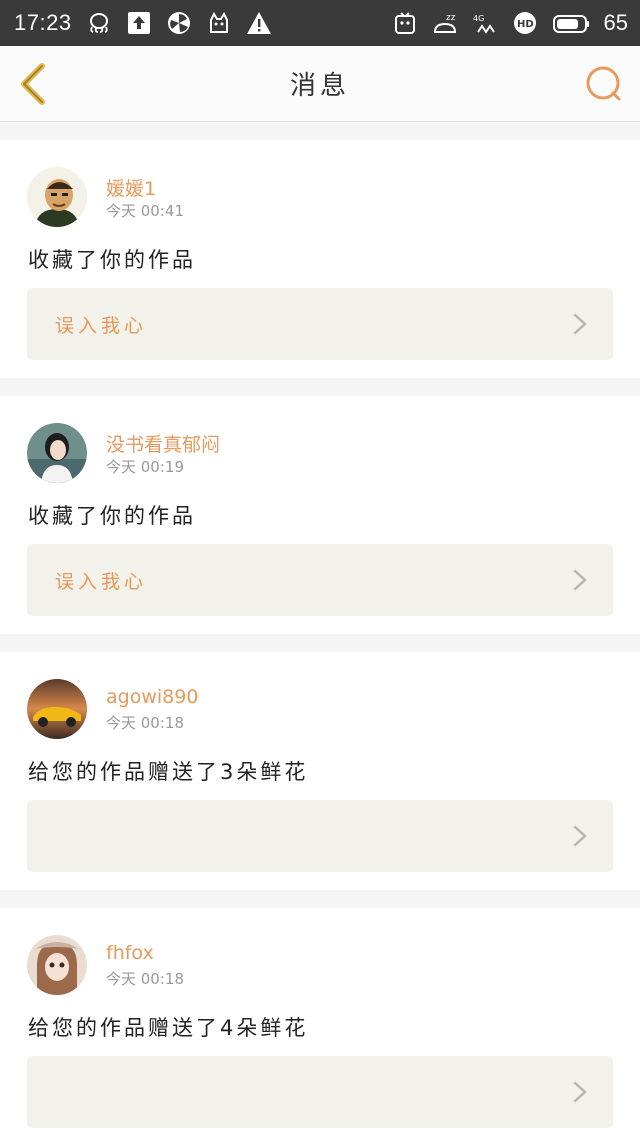 This screenshot has height=1138, width=640. What do you see at coordinates (571, 23) in the screenshot?
I see `battery-icon` at bounding box center [571, 23].